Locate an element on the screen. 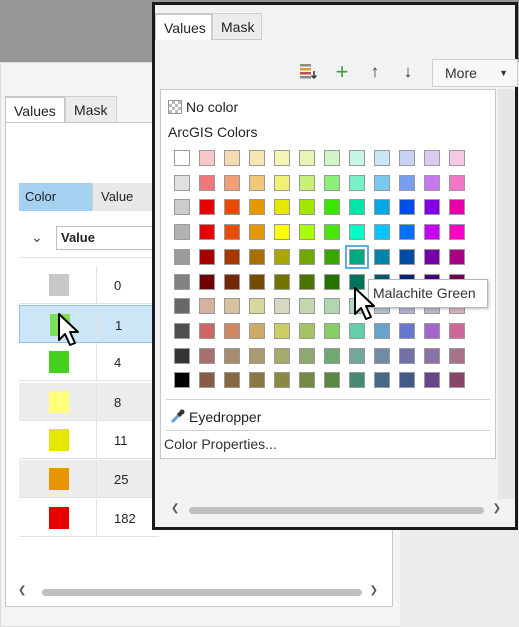 This screenshot has height=627, width=519. move-up-icon: ↑ is located at coordinates (375, 72).